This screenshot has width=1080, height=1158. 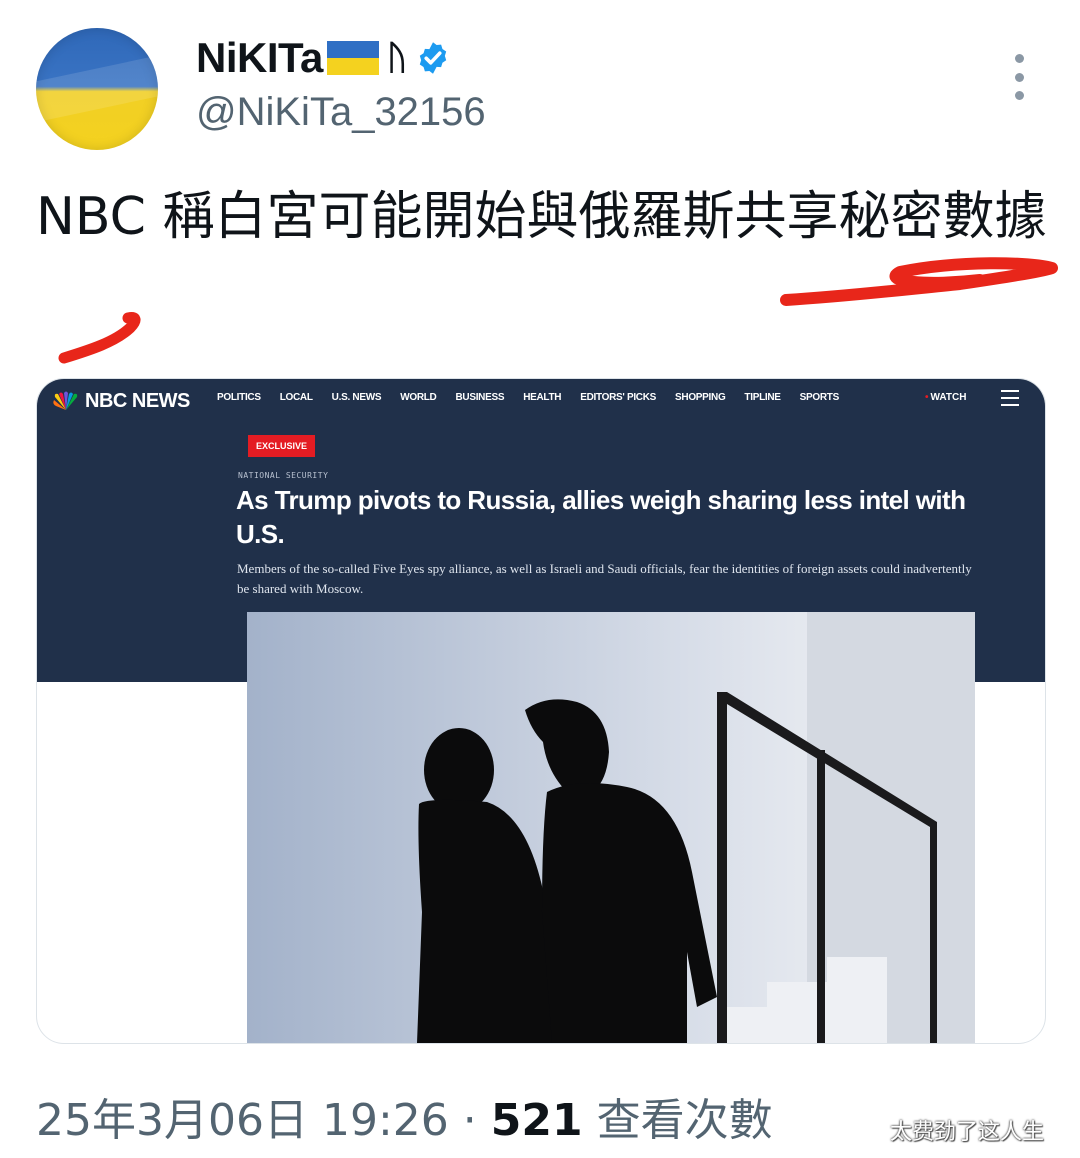 What do you see at coordinates (296, 397) in the screenshot?
I see `nav-item-local: LOCAL` at bounding box center [296, 397].